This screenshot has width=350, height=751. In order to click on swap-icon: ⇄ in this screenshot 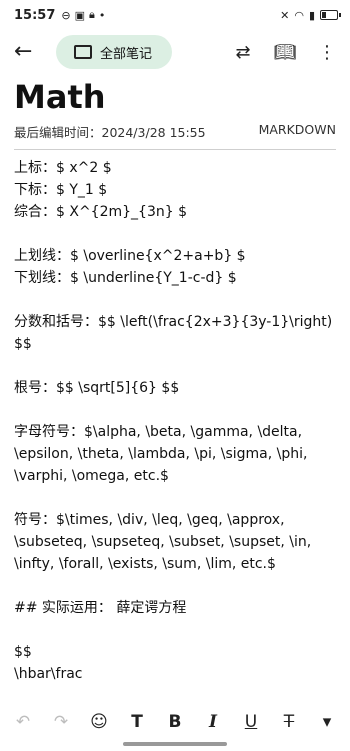, I will do `click(243, 52)`.